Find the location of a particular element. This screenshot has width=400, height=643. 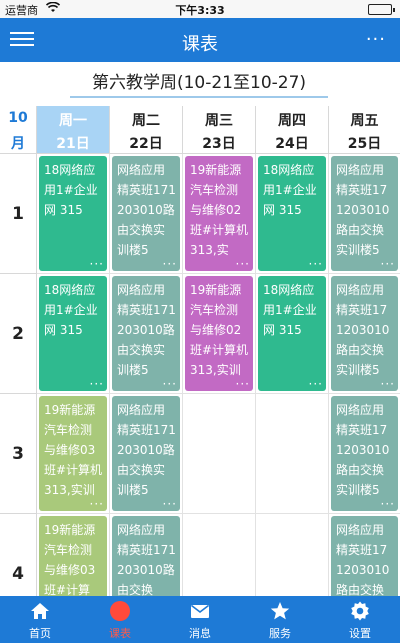

month-unit: 月 is located at coordinates (18, 144).